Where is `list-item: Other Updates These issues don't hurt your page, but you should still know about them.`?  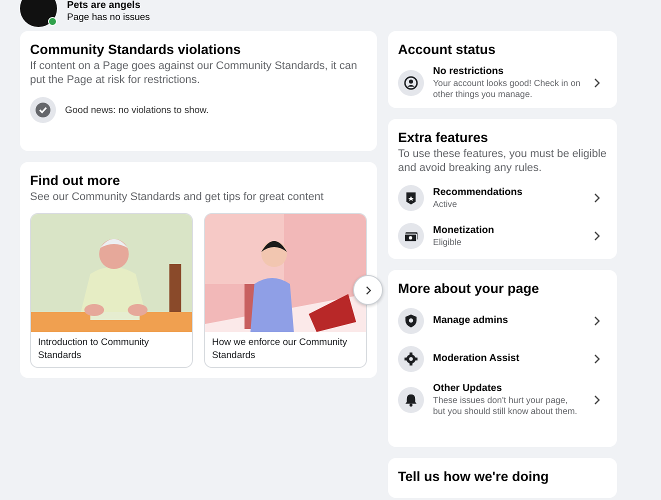 list-item: Other Updates These issues don't hurt your page, but you should still know about them. is located at coordinates (502, 400).